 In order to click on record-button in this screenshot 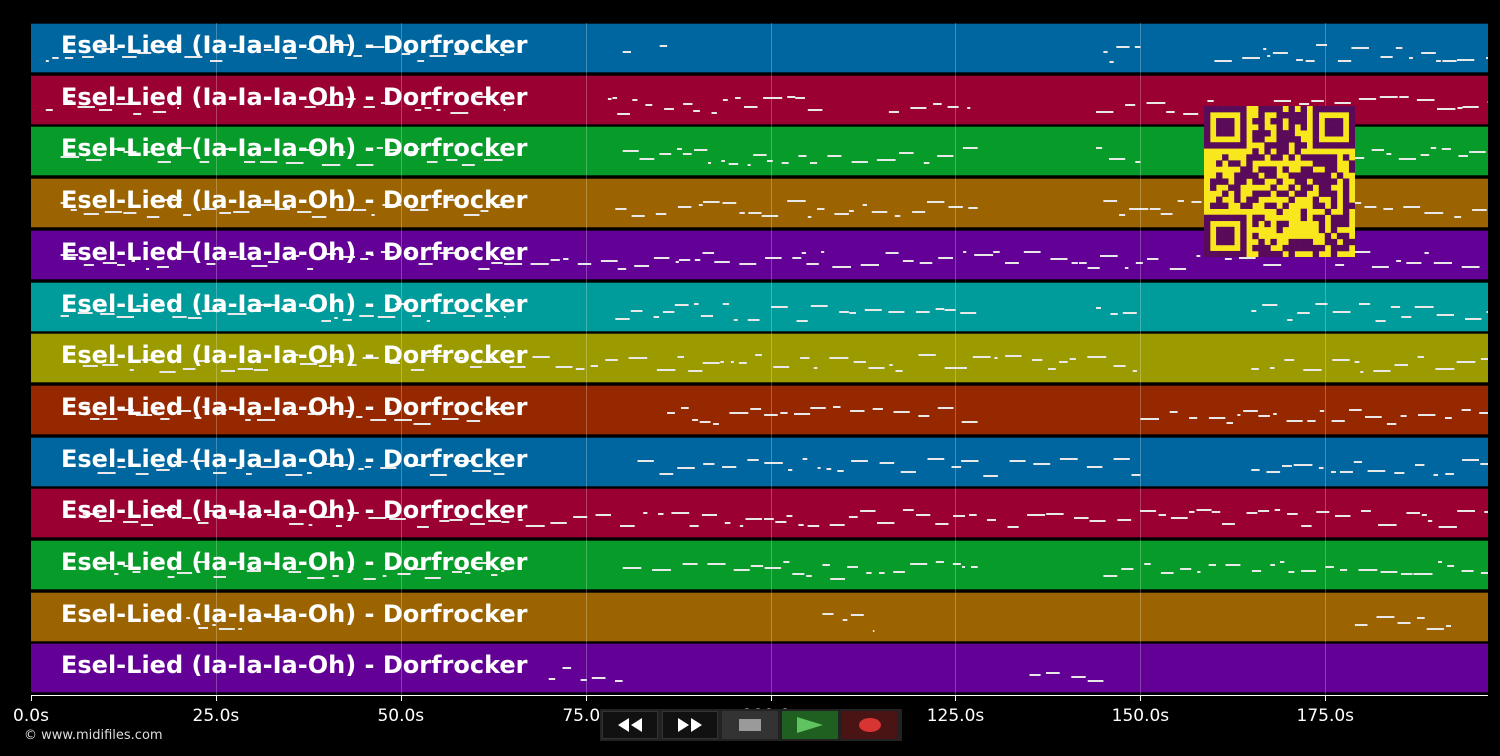, I will do `click(870, 725)`.